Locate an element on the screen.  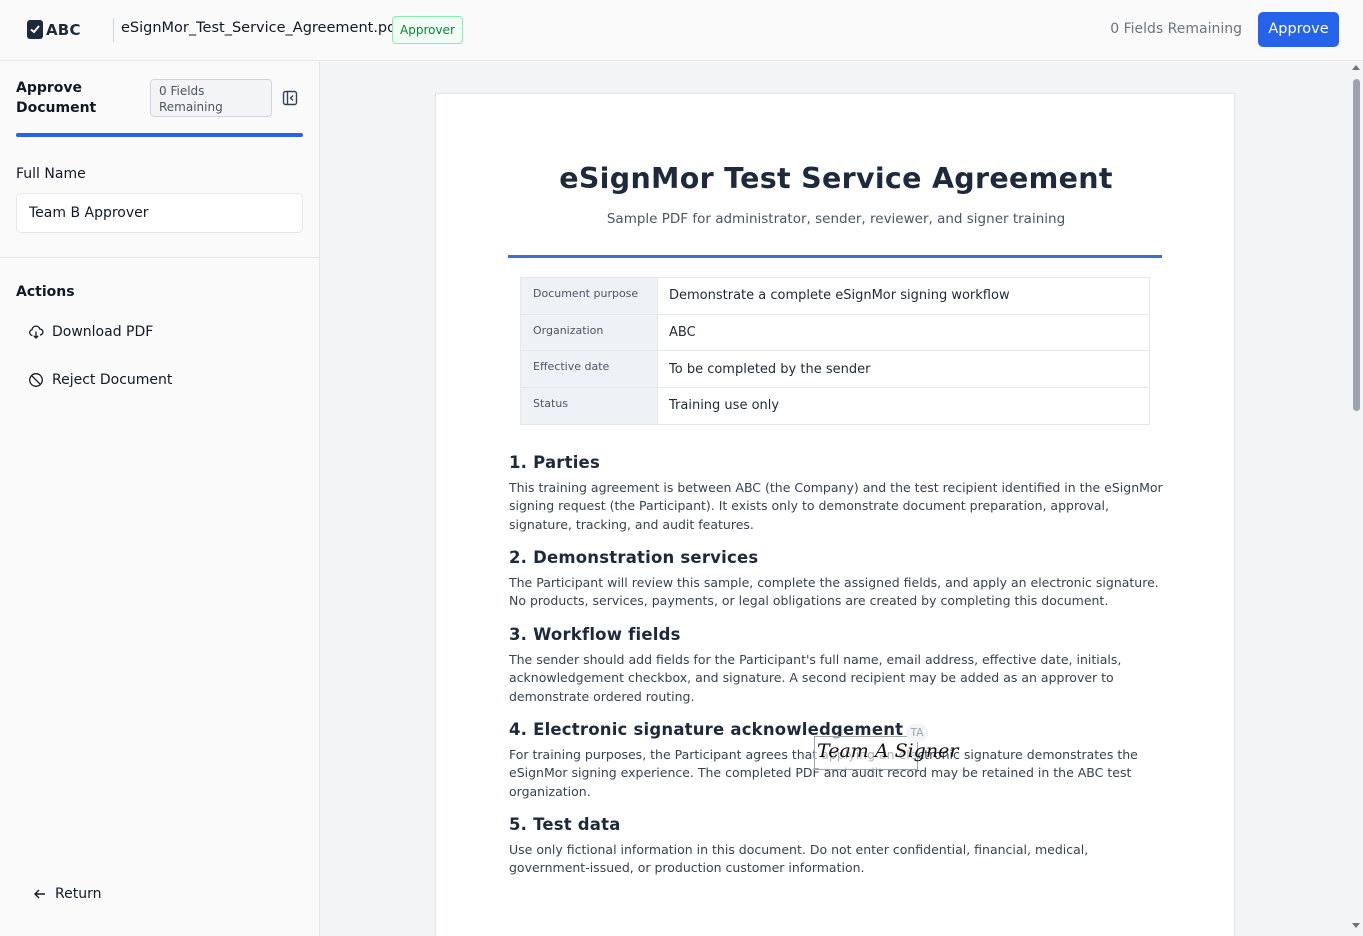
logo: ABC is located at coordinates (54, 29).